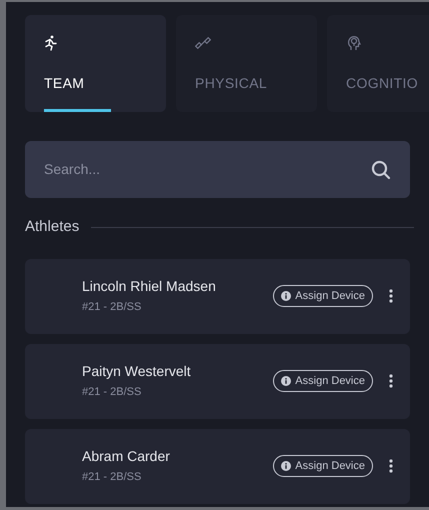 This screenshot has width=429, height=510. Describe the element at coordinates (217, 466) in the screenshot. I see `athlete-card: Abram Carder #21 - 2B/SS Assign Device` at that location.